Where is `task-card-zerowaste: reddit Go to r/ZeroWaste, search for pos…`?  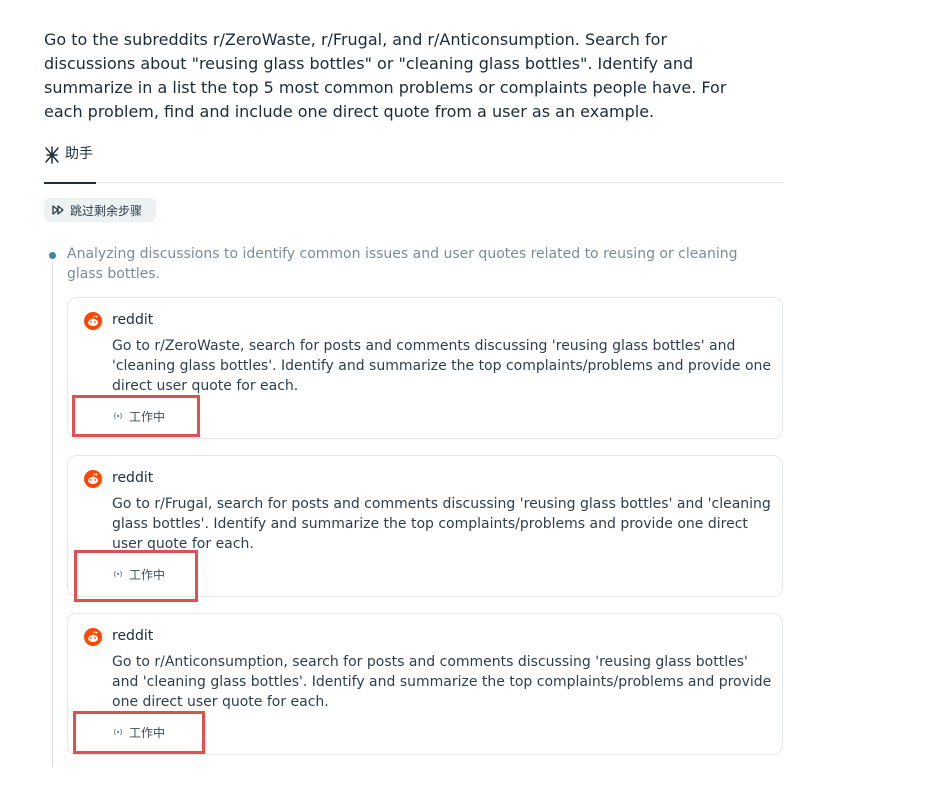
task-card-zerowaste: reddit Go to r/ZeroWaste, search for pos… is located at coordinates (425, 368).